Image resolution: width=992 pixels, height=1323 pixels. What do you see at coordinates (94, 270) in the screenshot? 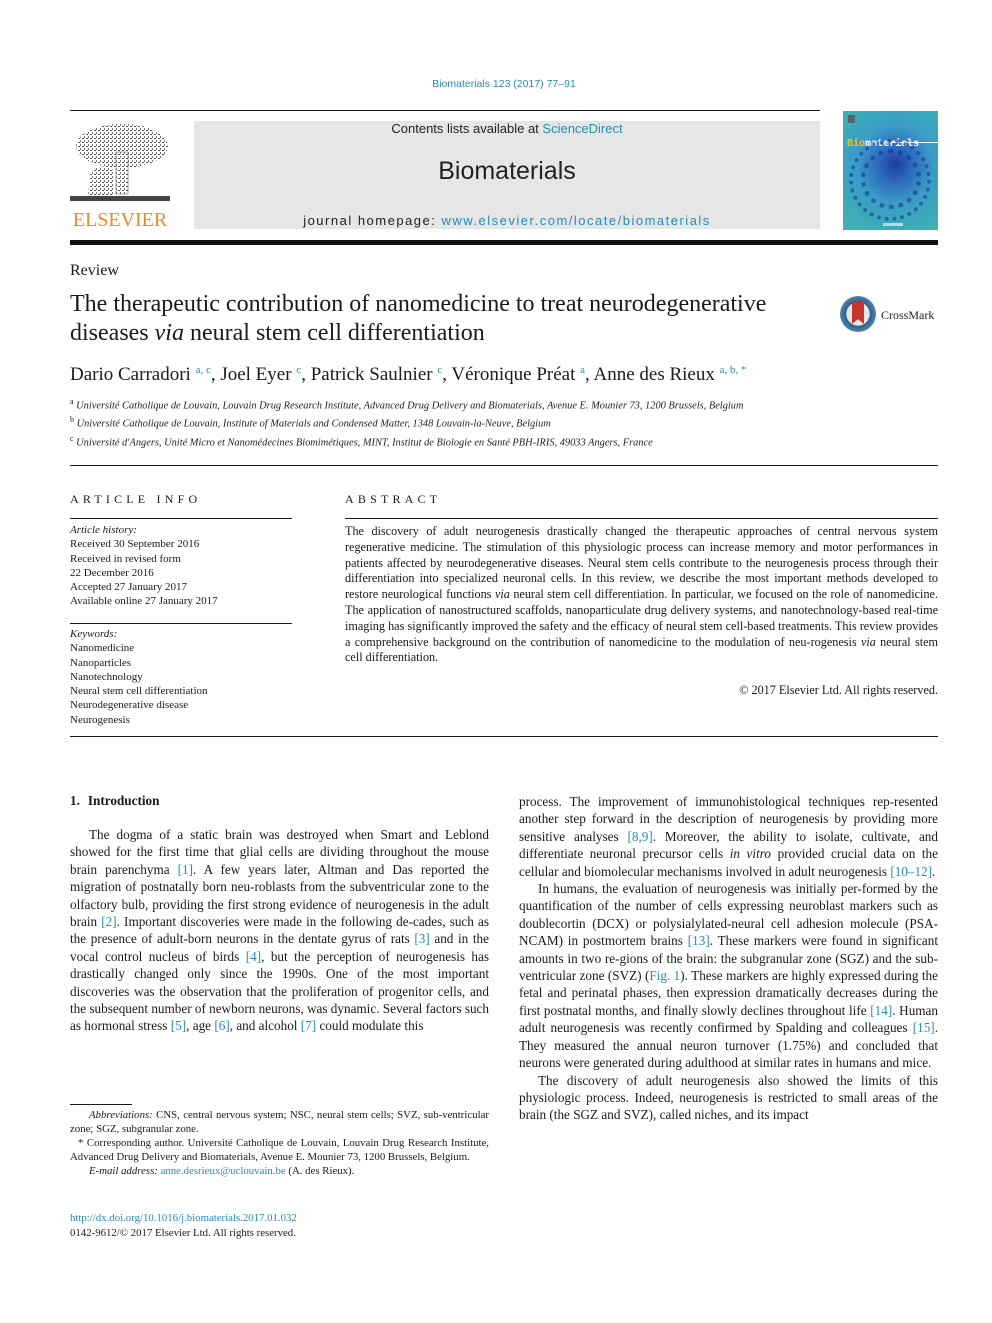
I see `article-type: Review` at bounding box center [94, 270].